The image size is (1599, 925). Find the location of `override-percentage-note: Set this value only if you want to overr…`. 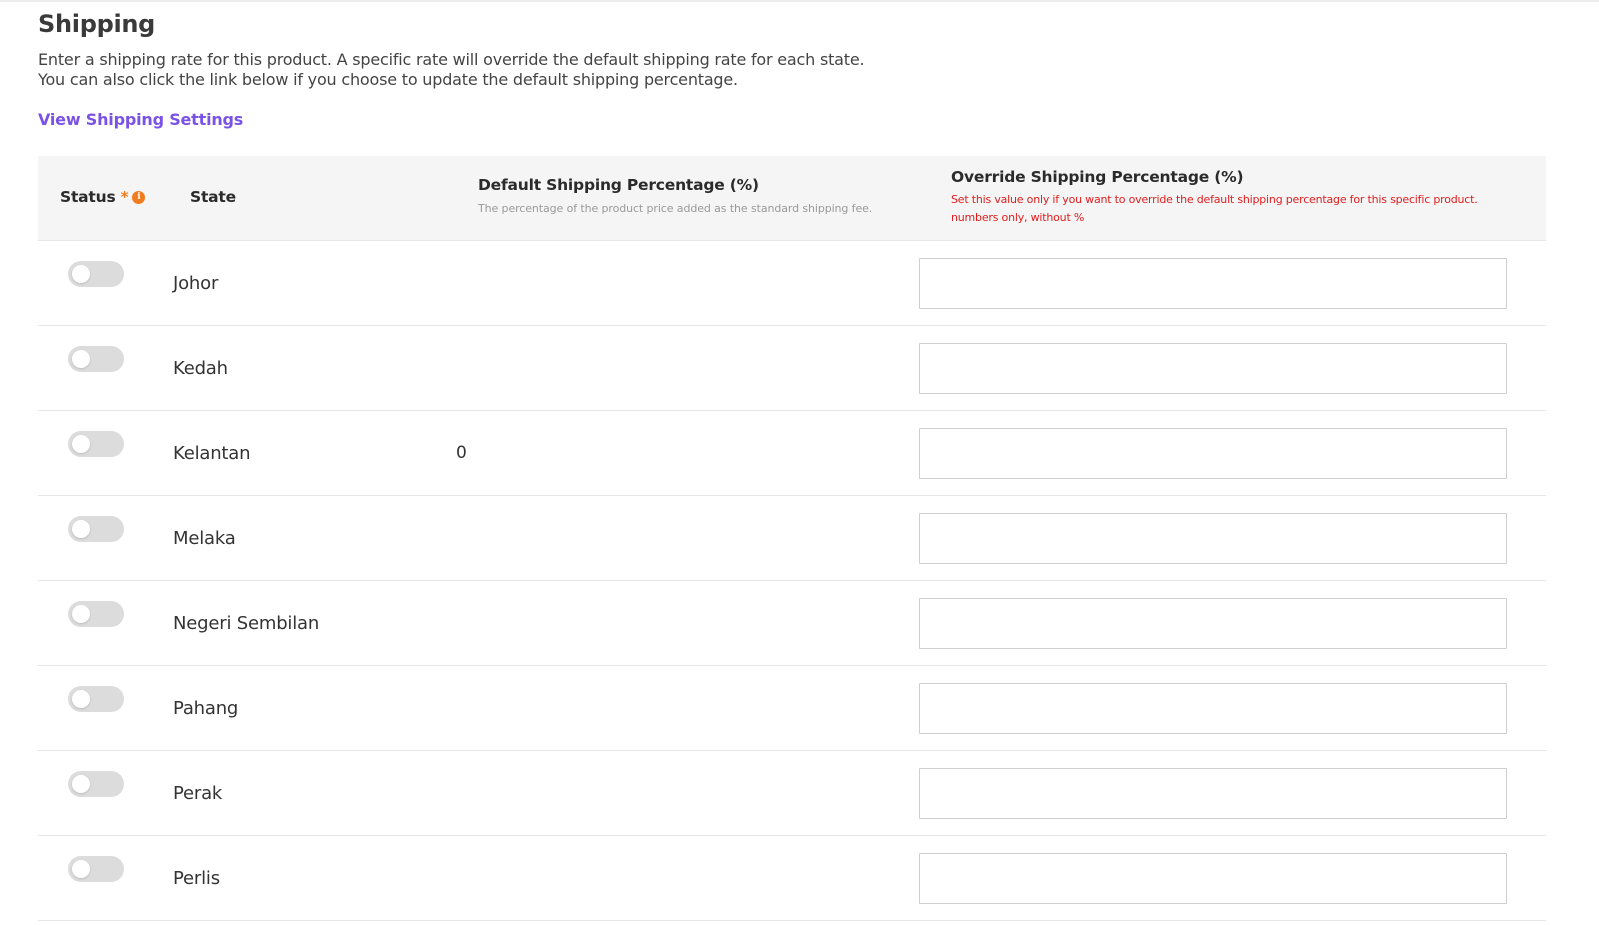

override-percentage-note: Set this value only if you want to overr… is located at coordinates (1214, 208).